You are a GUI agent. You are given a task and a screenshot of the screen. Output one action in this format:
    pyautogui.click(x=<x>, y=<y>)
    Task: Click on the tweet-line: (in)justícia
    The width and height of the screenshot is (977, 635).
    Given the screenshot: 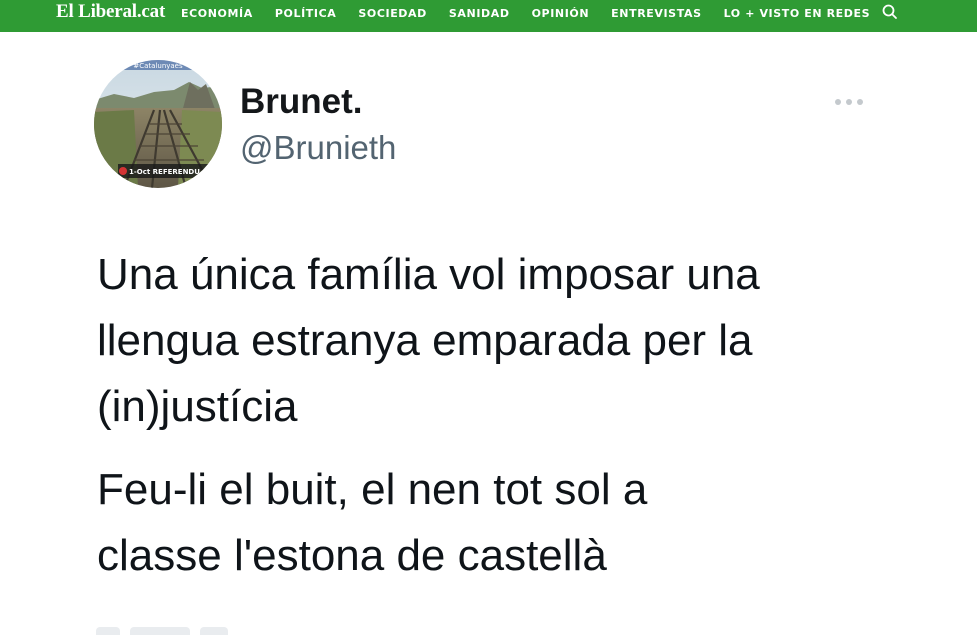 What is the action you would take?
    pyautogui.click(x=197, y=406)
    